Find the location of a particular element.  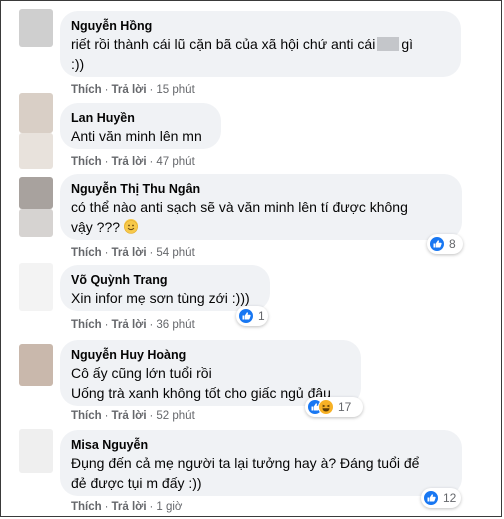

comment-bubble: Lan Huyền Anti văn minh lên mn is located at coordinates (140, 126).